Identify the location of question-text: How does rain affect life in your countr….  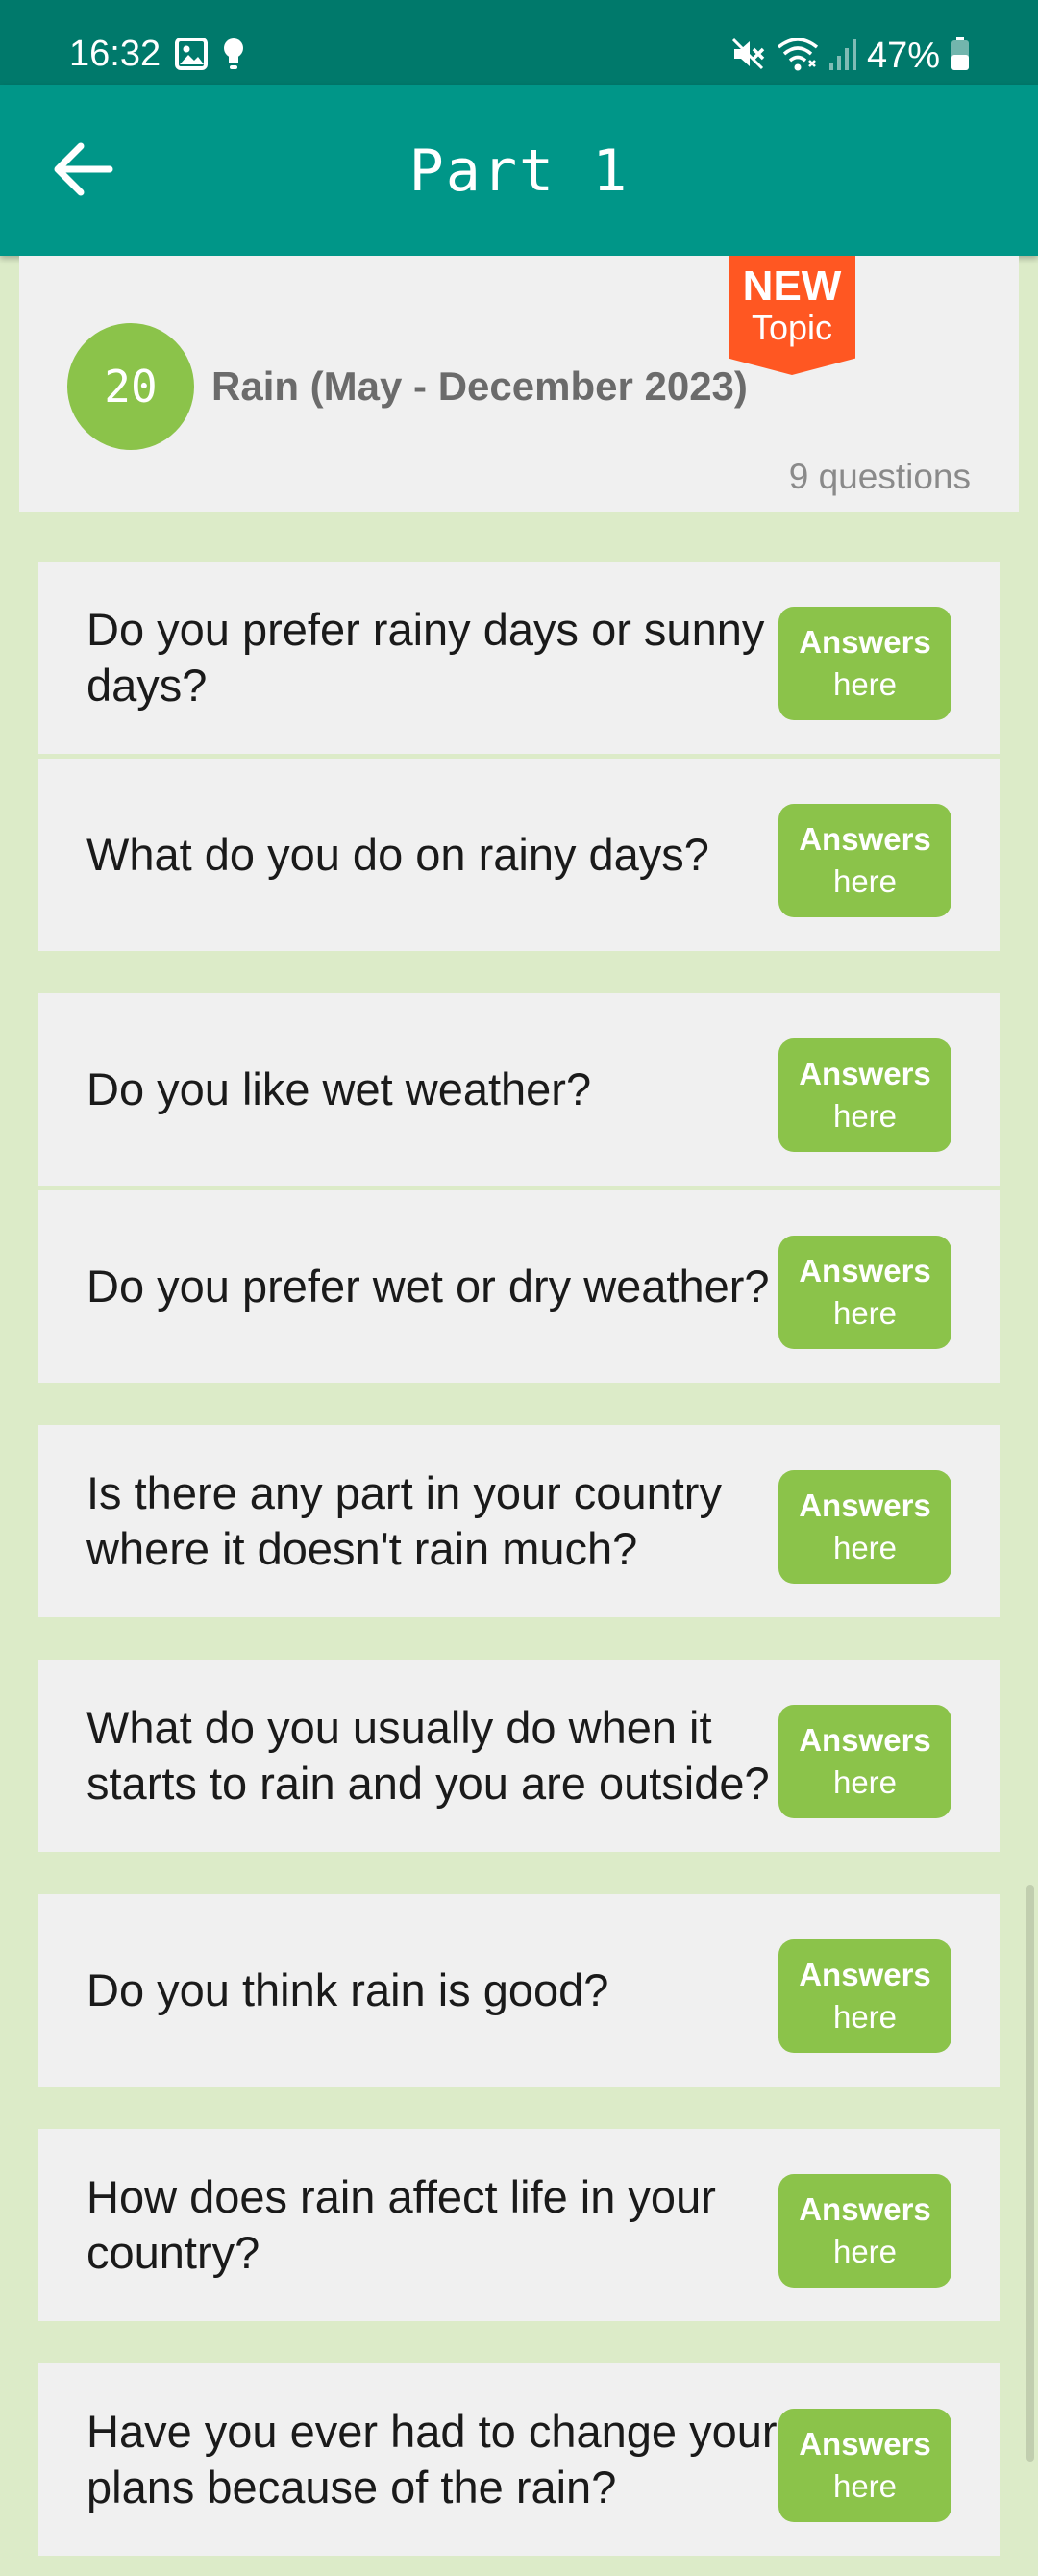
(401, 2224).